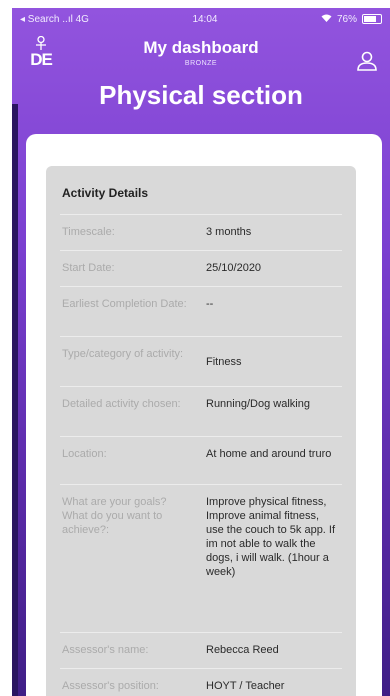  Describe the element at coordinates (105, 193) in the screenshot. I see `panel-title: Activity Details` at that location.